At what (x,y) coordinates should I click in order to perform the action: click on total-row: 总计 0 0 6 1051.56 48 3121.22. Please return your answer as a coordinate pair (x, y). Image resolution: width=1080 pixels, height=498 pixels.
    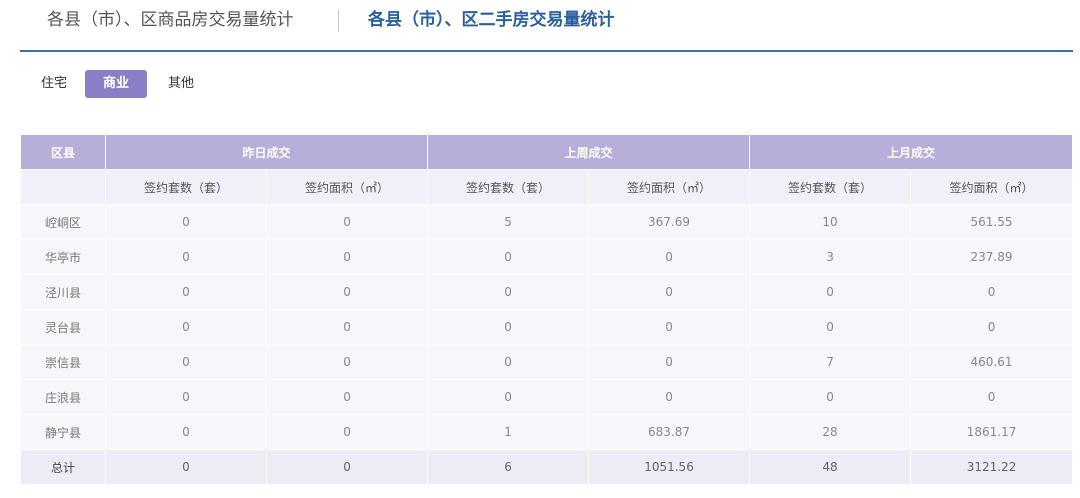
    Looking at the image, I should click on (547, 467).